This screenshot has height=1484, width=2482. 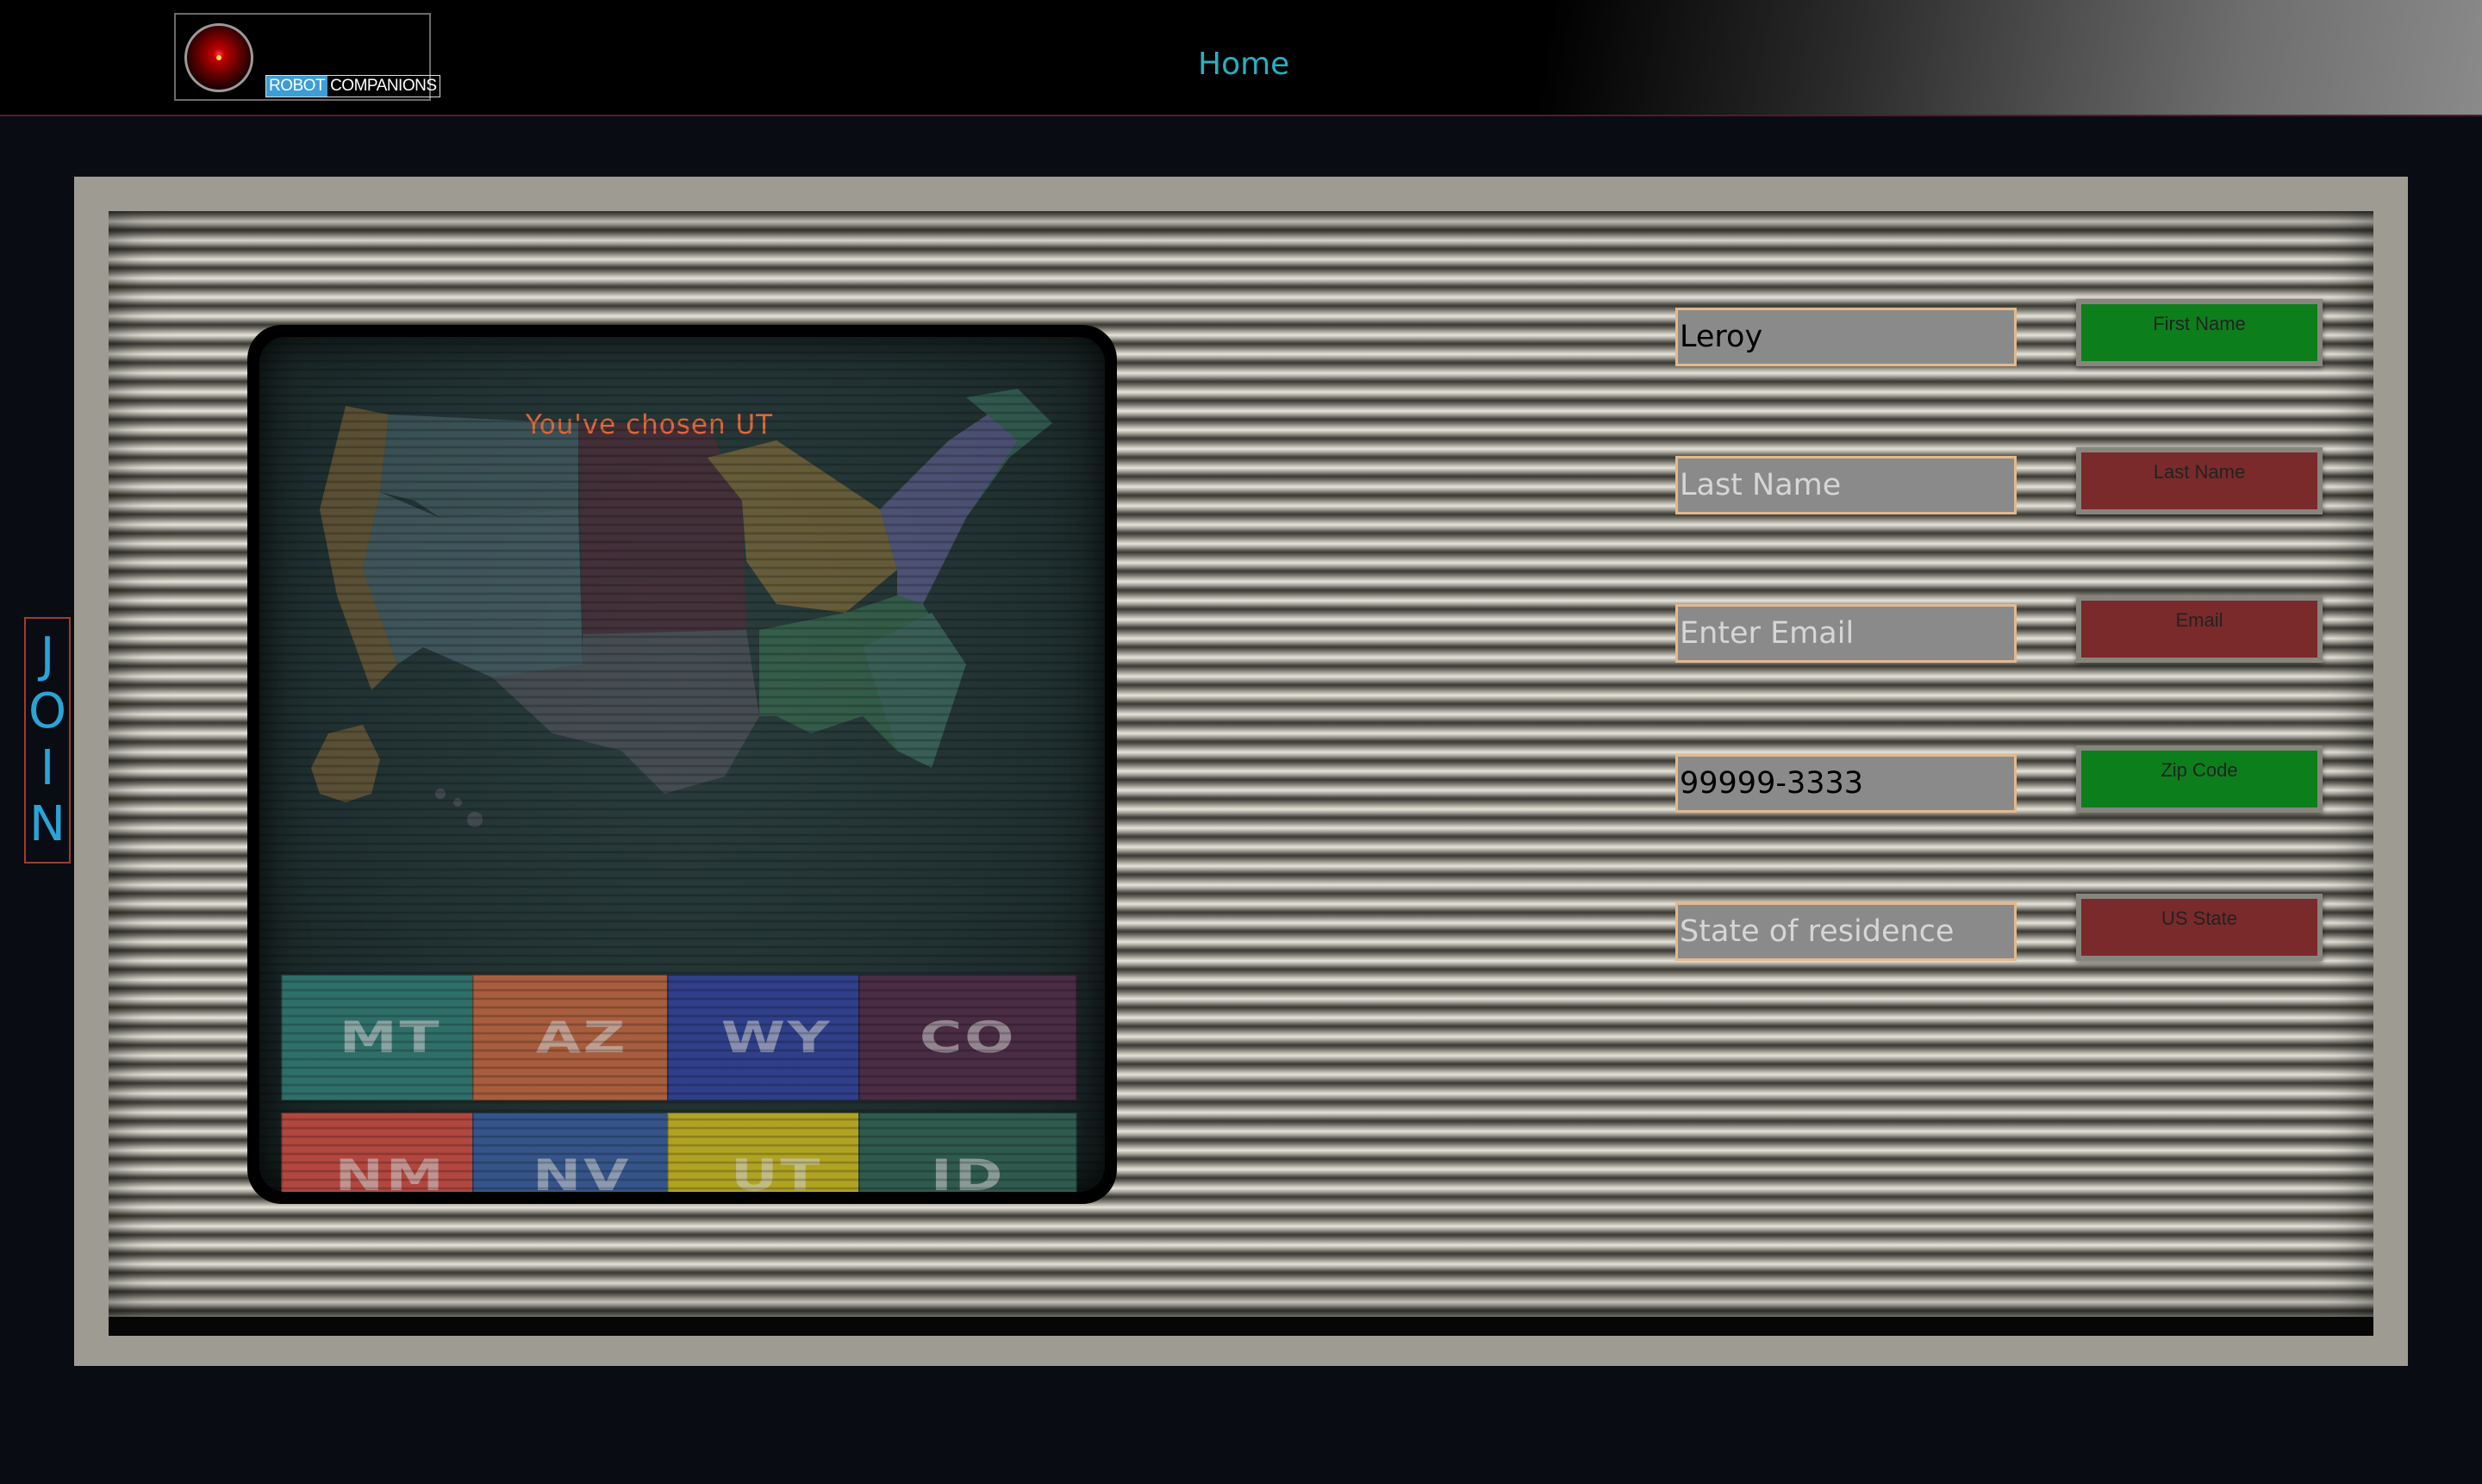 What do you see at coordinates (1241, 1327) in the screenshot?
I see `panel-bottom-shadow` at bounding box center [1241, 1327].